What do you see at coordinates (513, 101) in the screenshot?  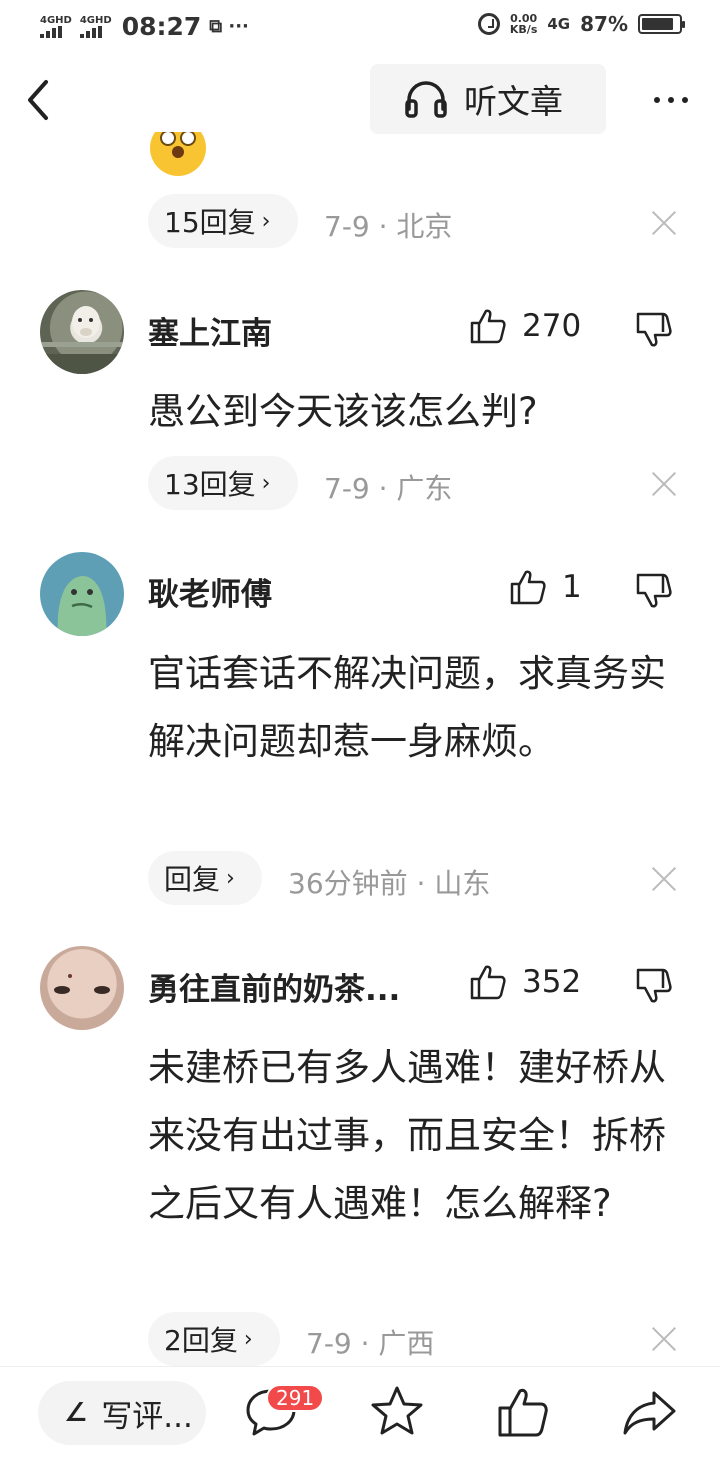 I see `listen-label: 听文章` at bounding box center [513, 101].